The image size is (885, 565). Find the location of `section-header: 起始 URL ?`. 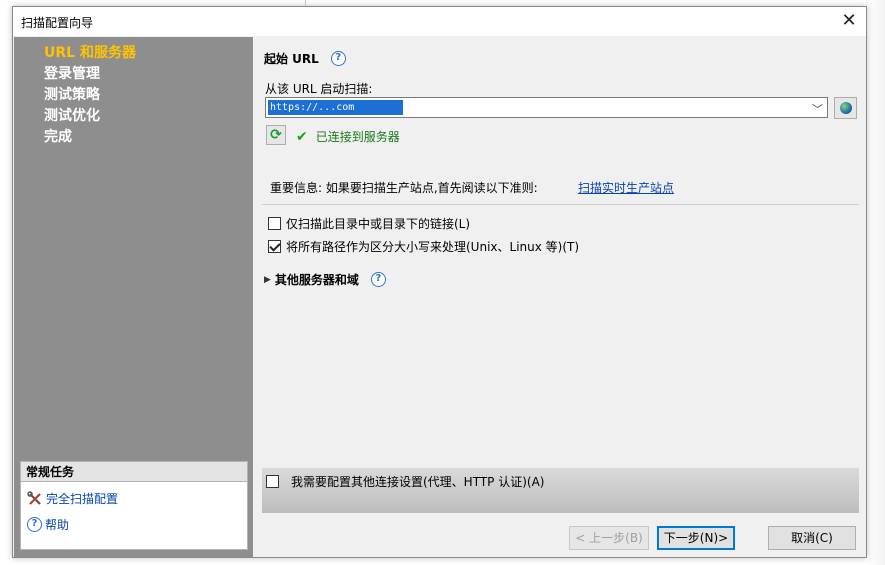

section-header: 起始 URL ? is located at coordinates (305, 58).